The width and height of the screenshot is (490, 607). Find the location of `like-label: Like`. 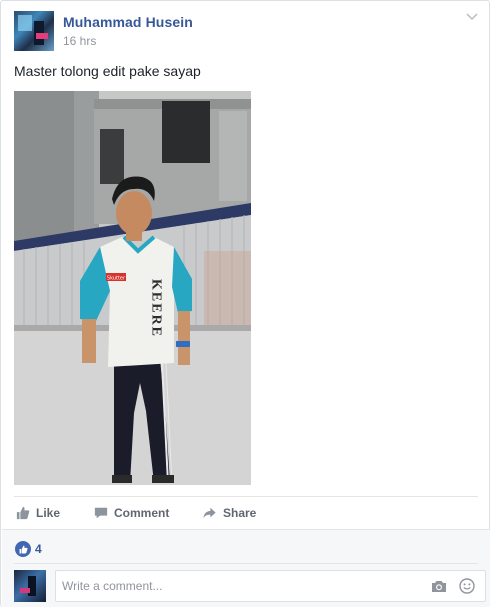

like-label: Like is located at coordinates (48, 513).